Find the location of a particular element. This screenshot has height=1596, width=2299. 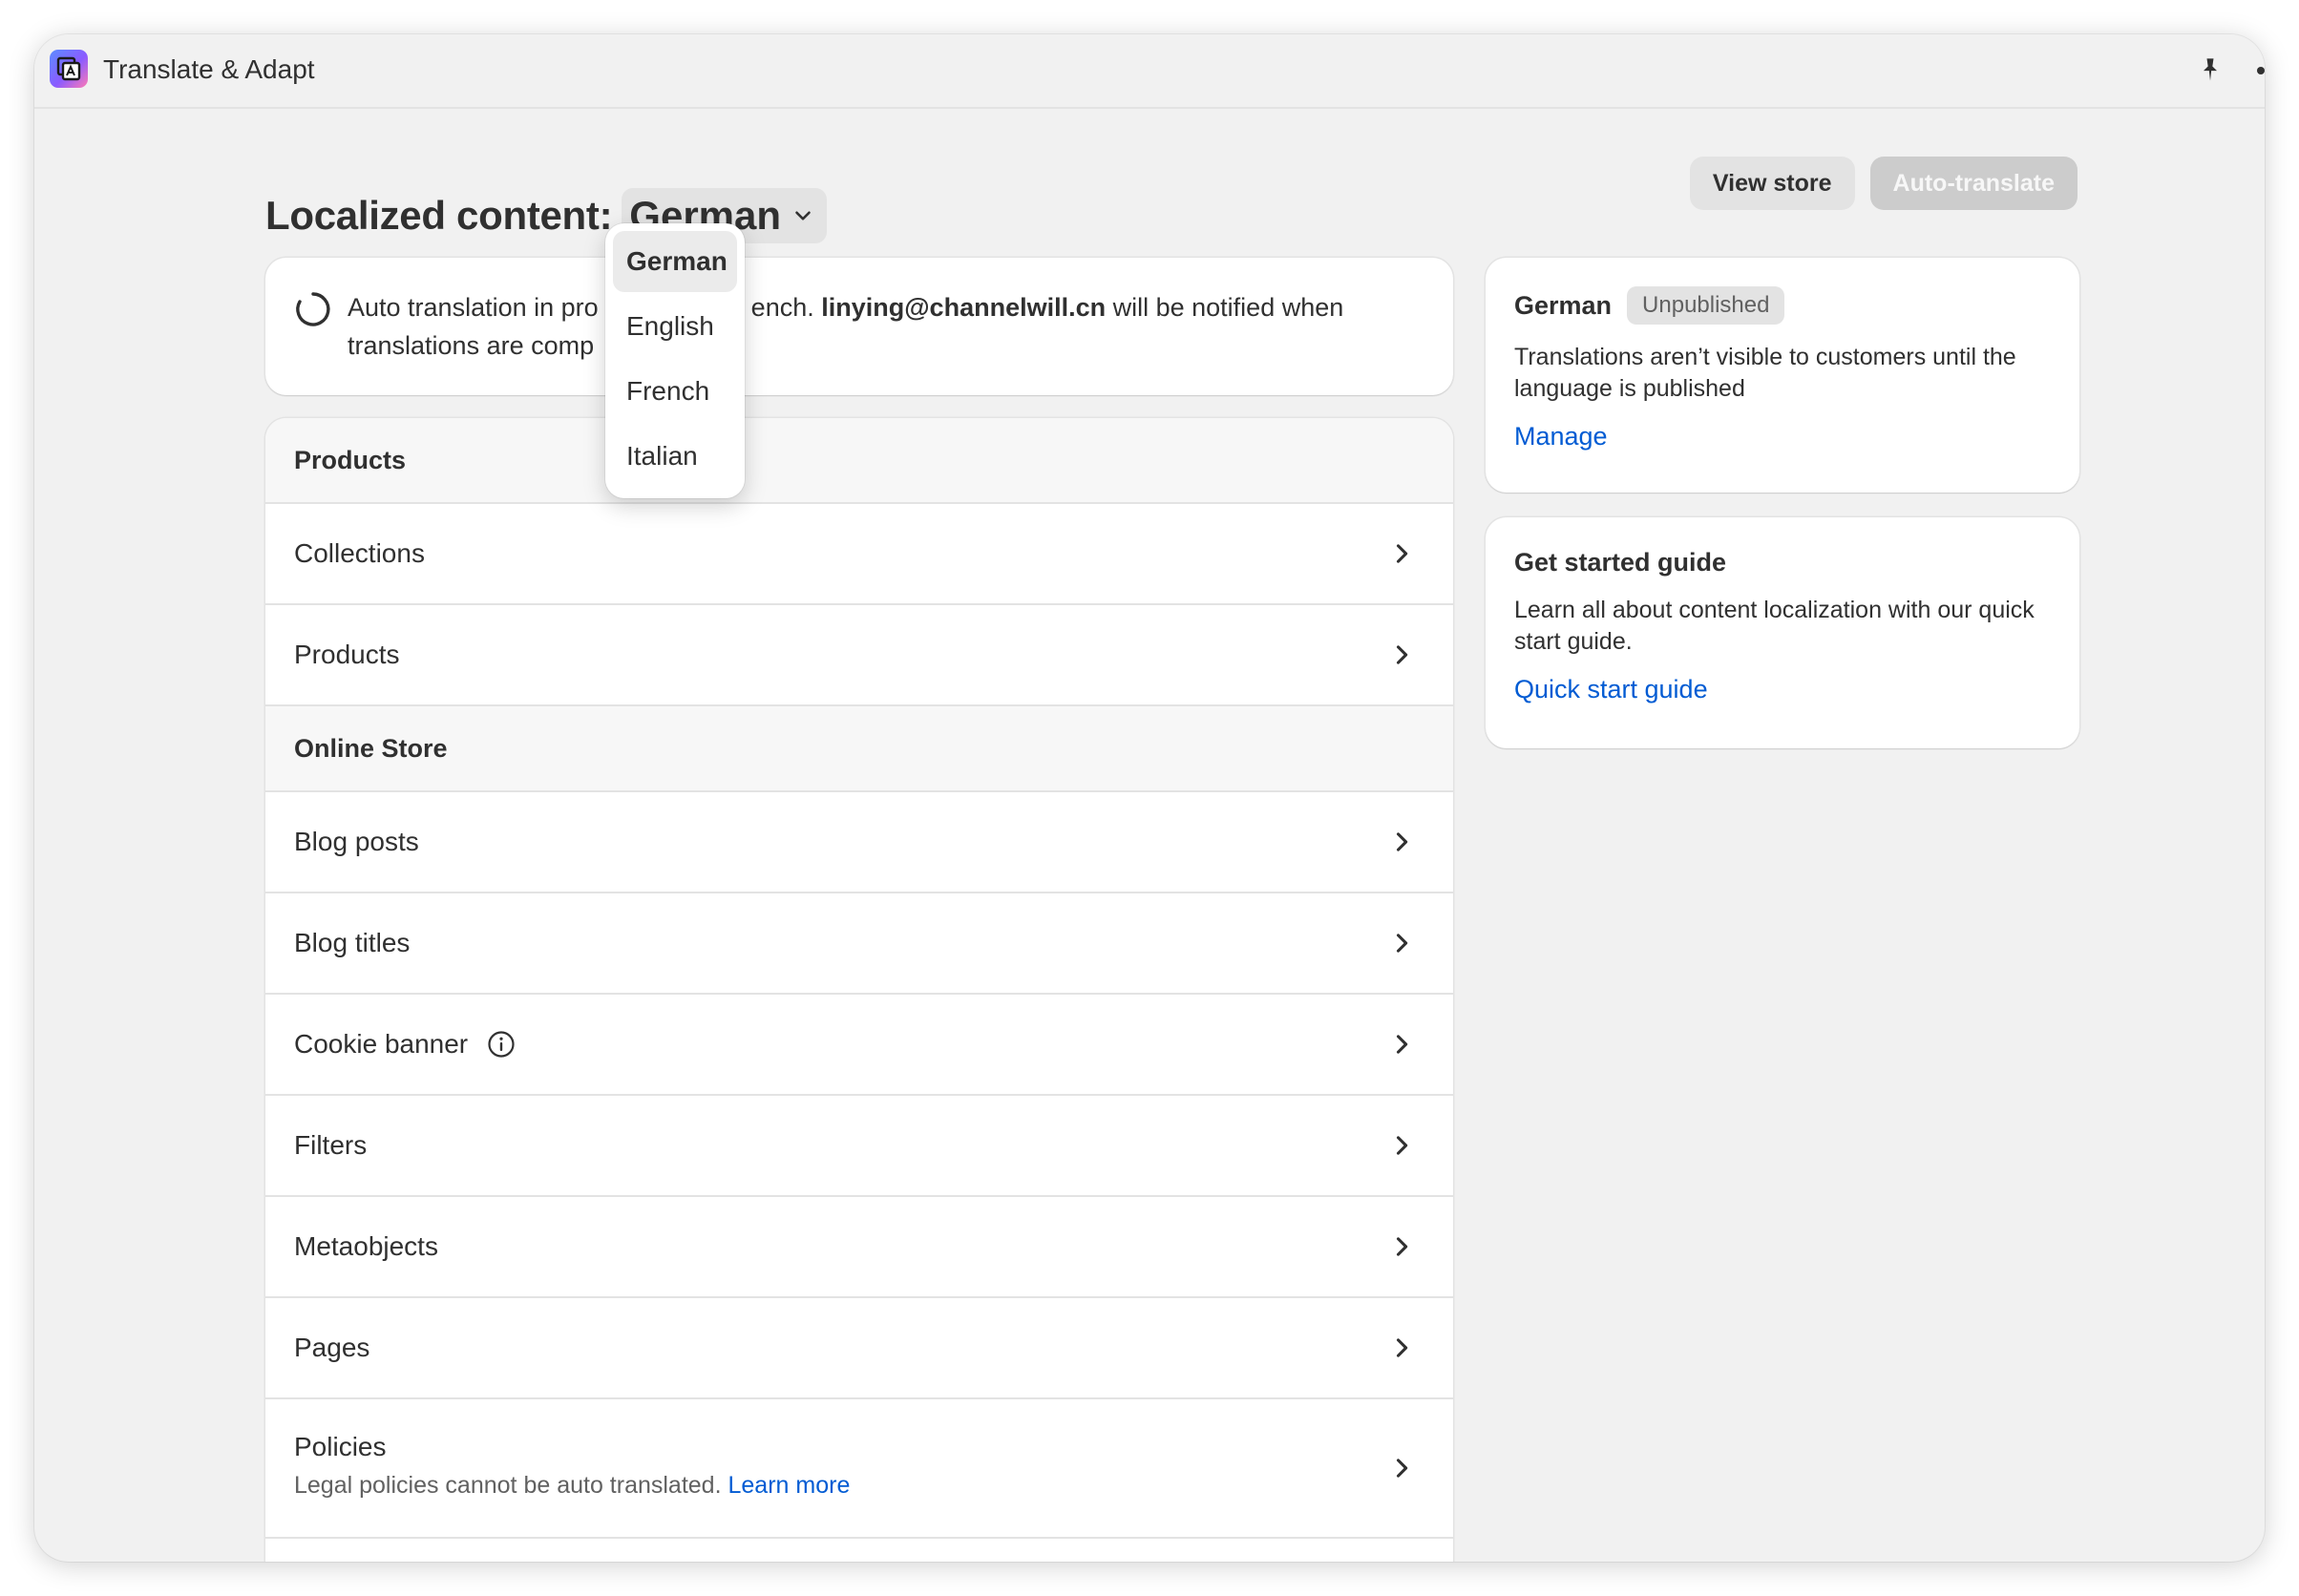

language-dropdown-menu: German English French Italian is located at coordinates (675, 361).